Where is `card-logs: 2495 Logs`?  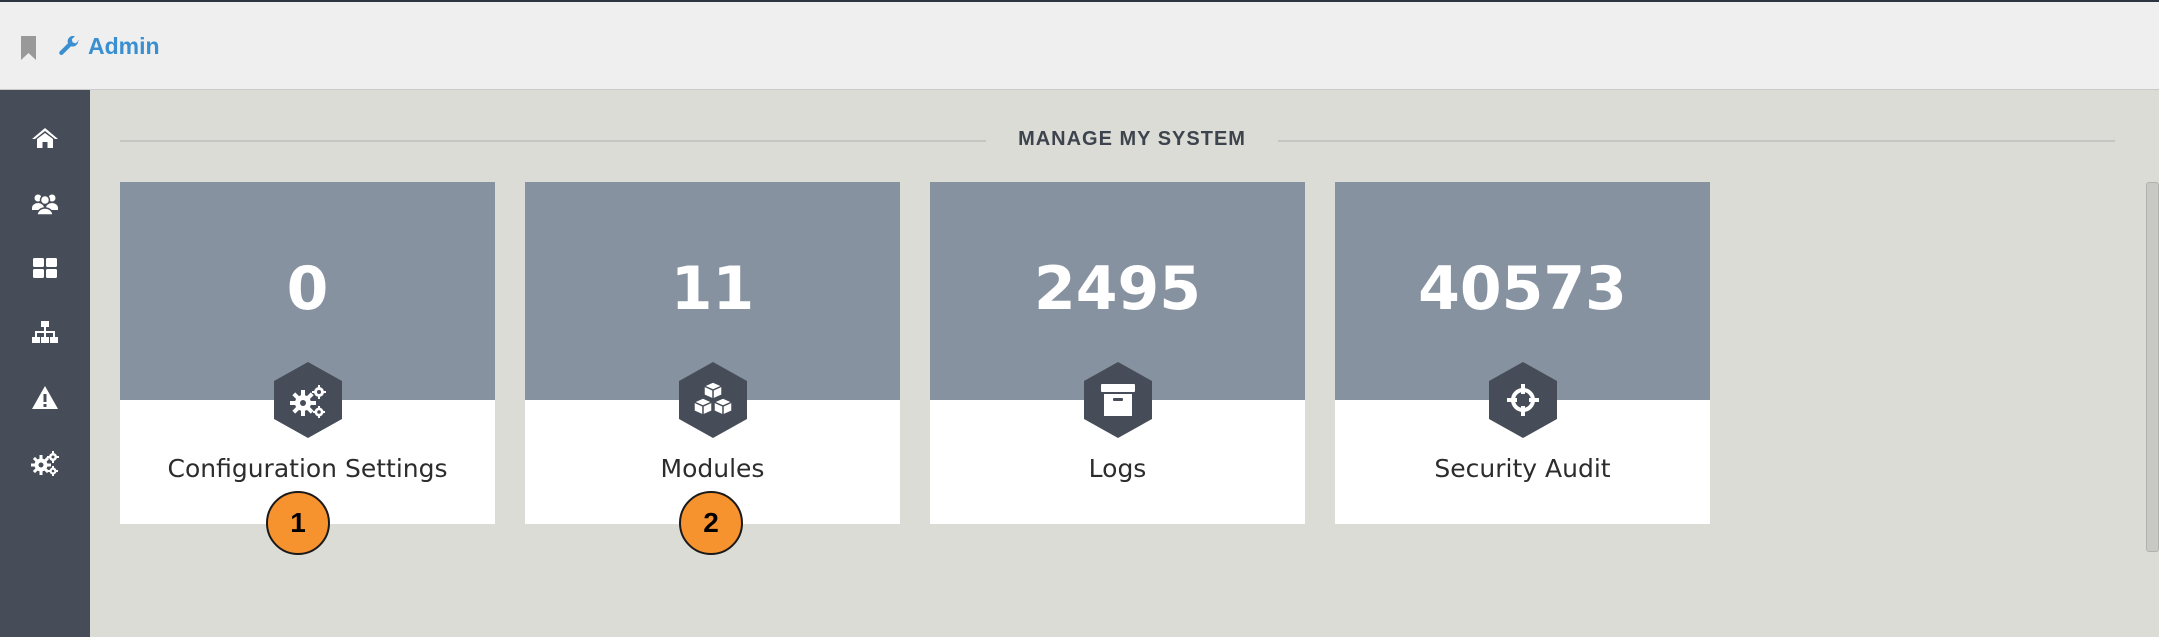 card-logs: 2495 Logs is located at coordinates (1117, 353).